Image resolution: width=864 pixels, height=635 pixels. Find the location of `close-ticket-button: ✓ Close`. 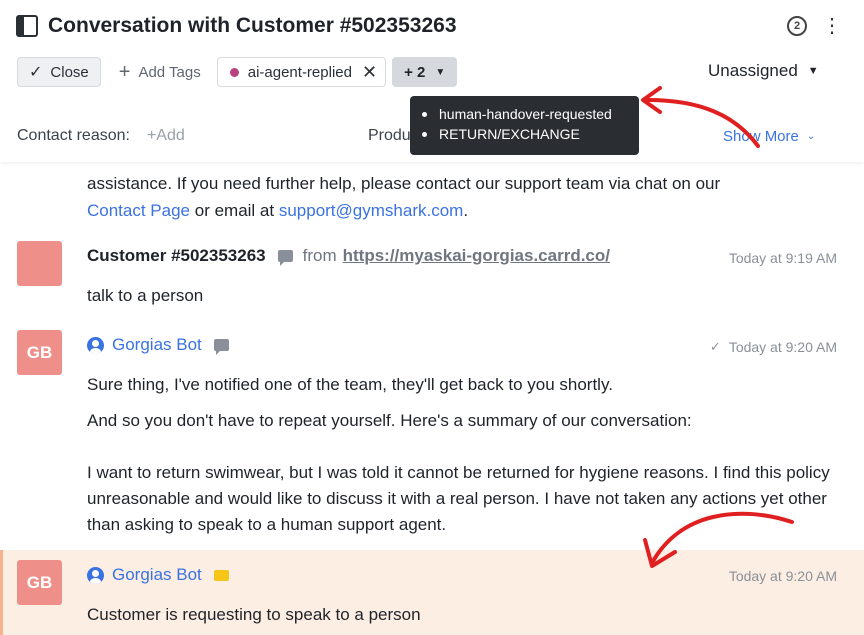

close-ticket-button: ✓ Close is located at coordinates (59, 72).